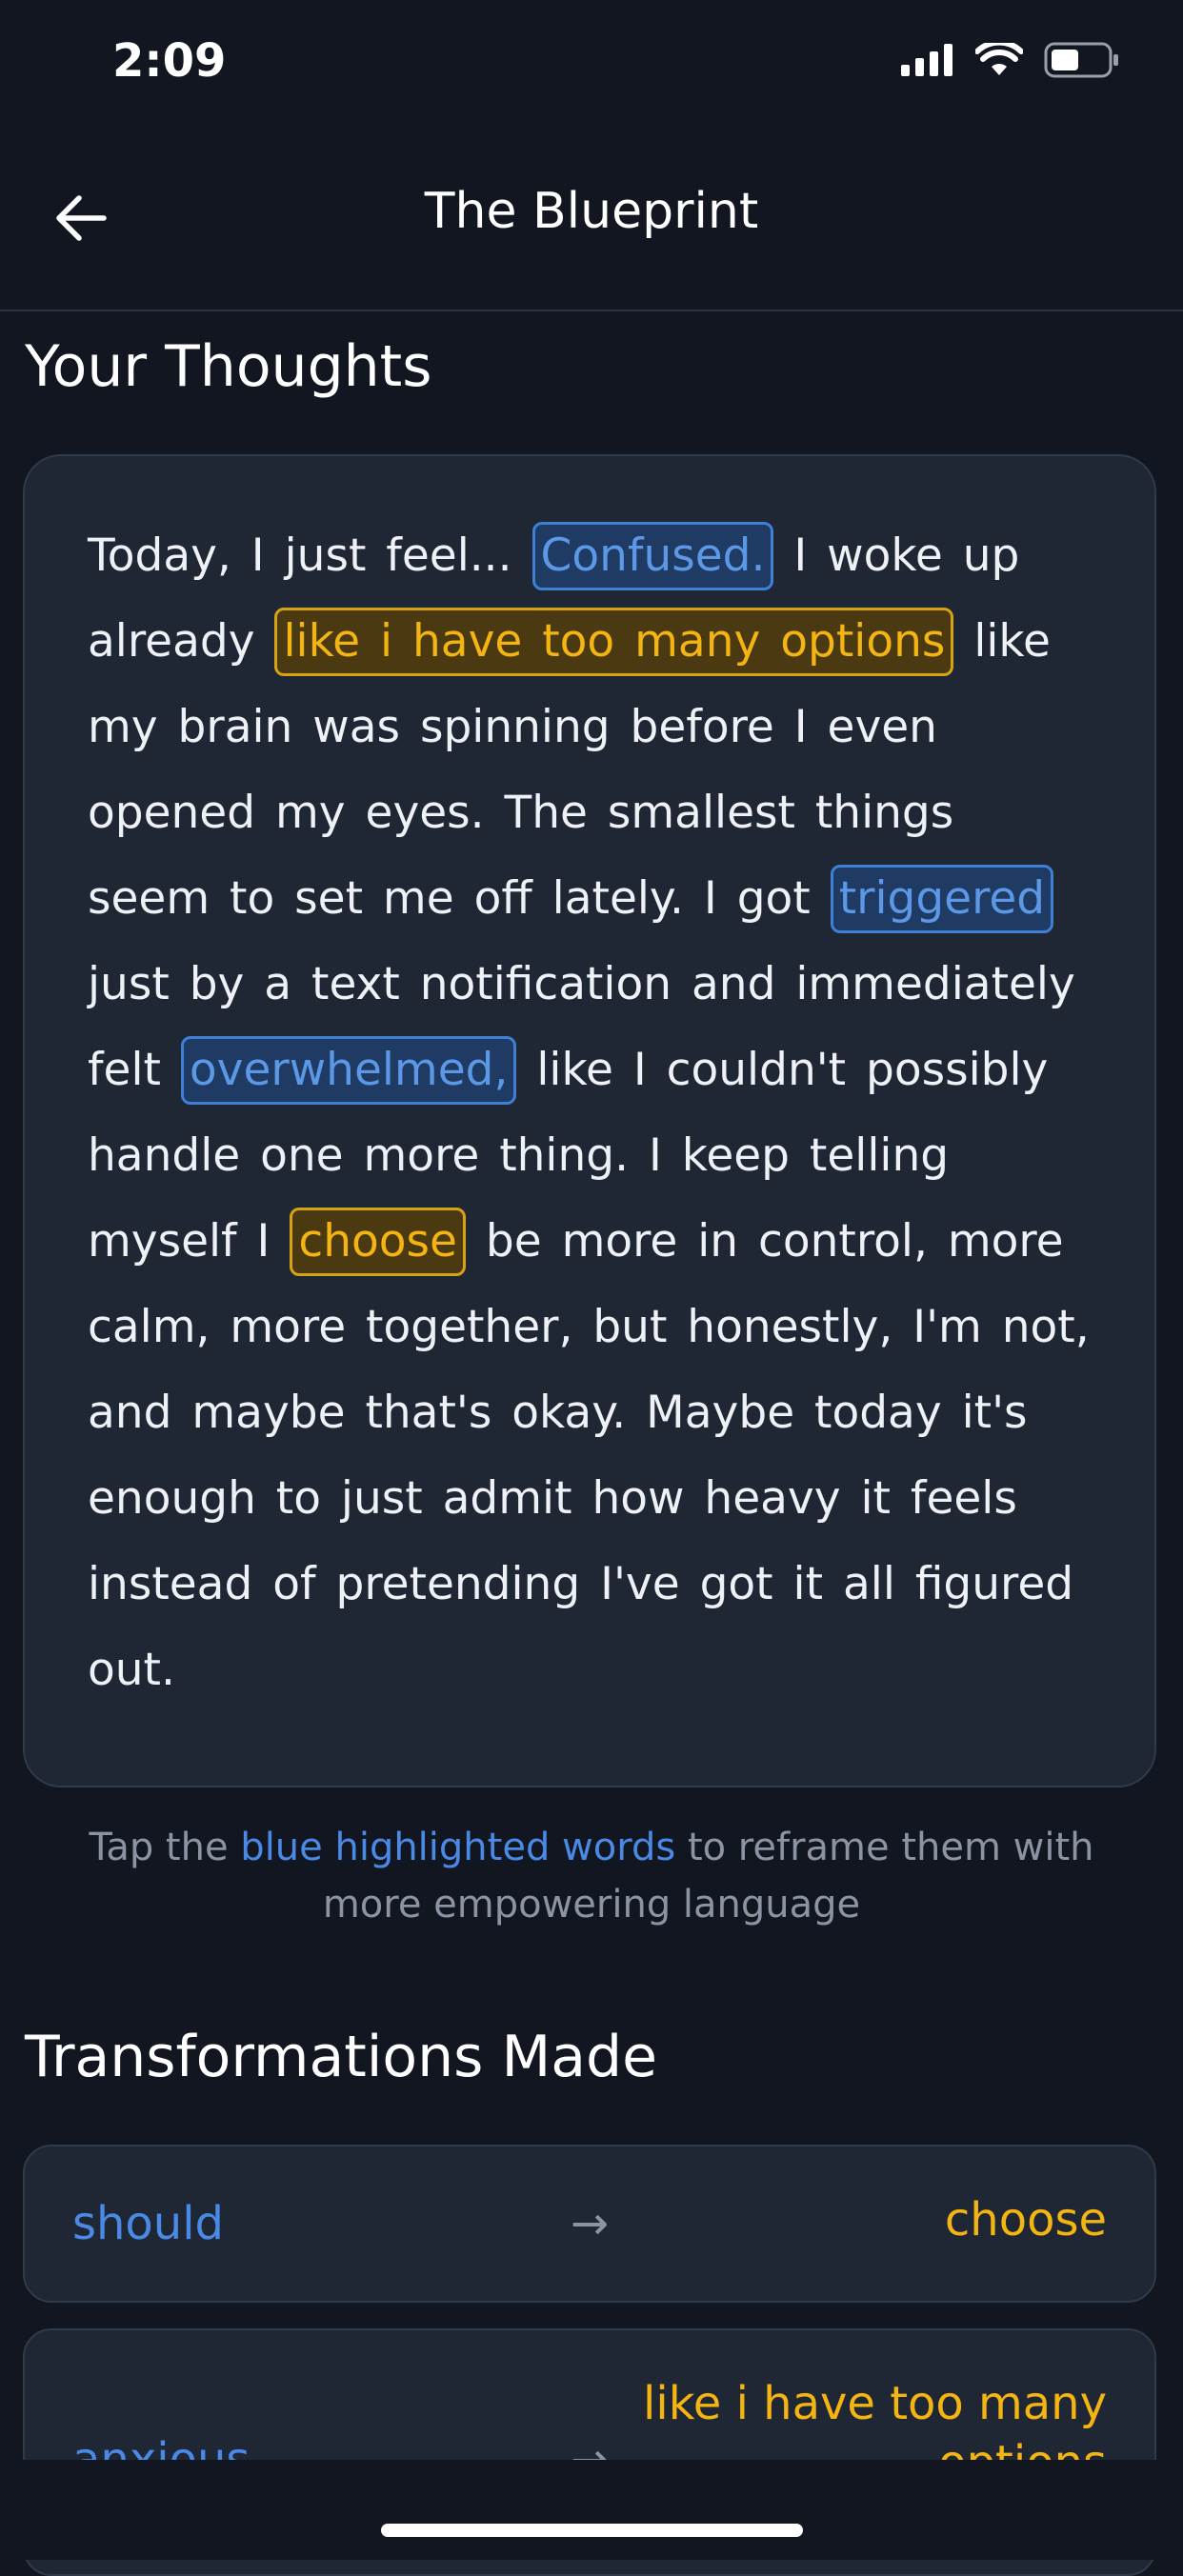 This screenshot has height=2576, width=1183. Describe the element at coordinates (159, 1847) in the screenshot. I see `hint-prefix: Tap the` at that location.